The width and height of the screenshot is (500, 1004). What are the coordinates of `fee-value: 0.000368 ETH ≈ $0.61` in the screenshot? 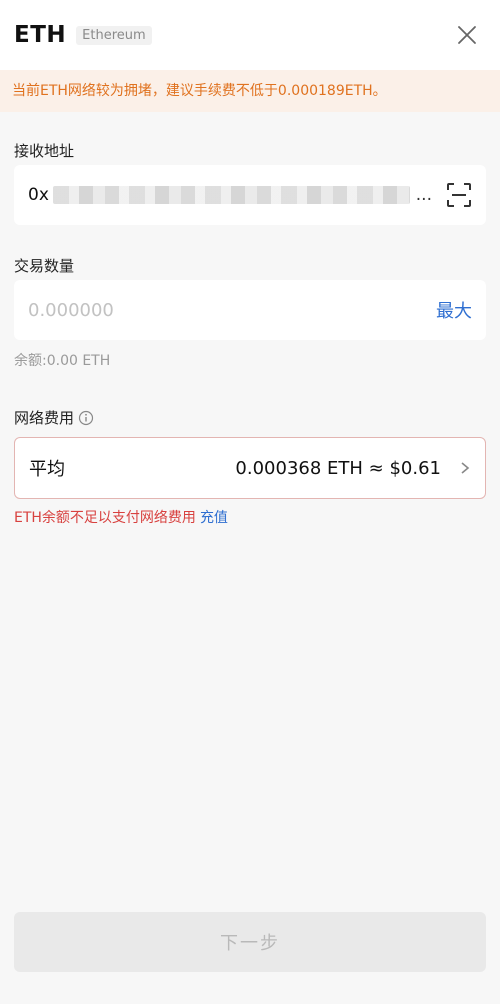 It's located at (338, 468).